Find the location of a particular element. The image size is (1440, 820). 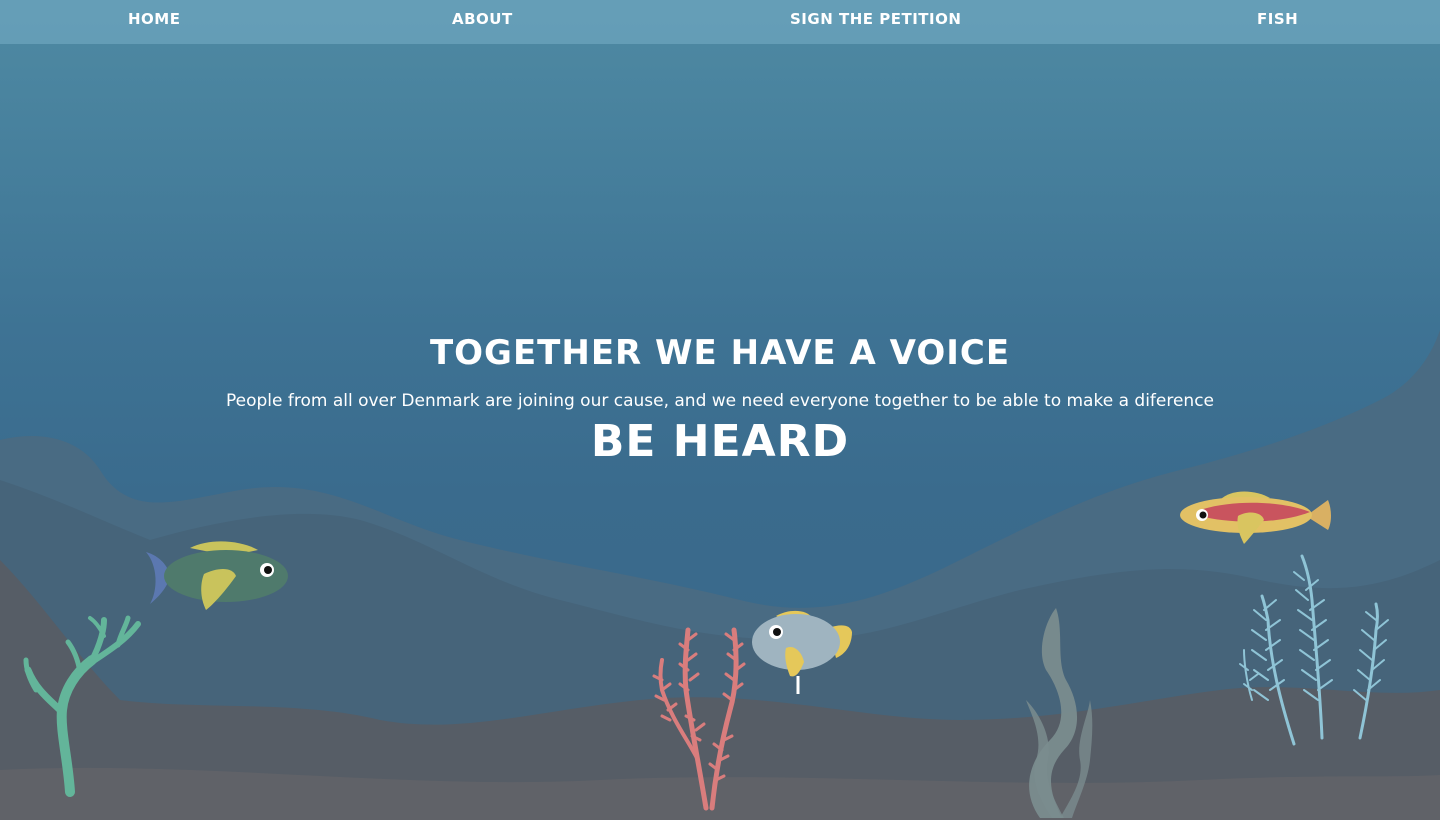

nav-fish-link: FISH is located at coordinates (1277, 19).